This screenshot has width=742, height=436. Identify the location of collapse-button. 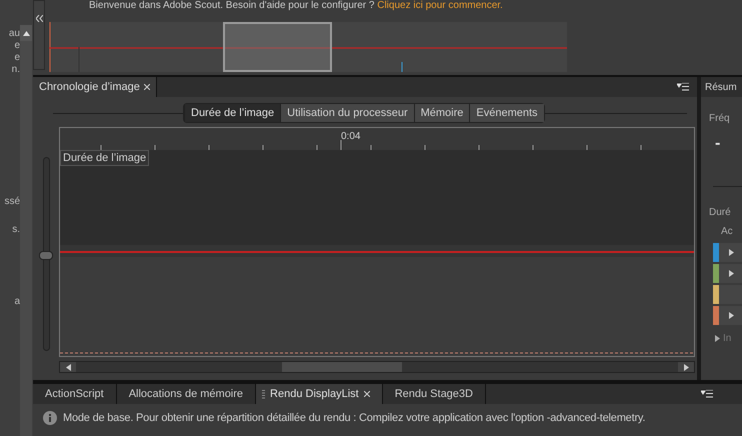
(39, 35).